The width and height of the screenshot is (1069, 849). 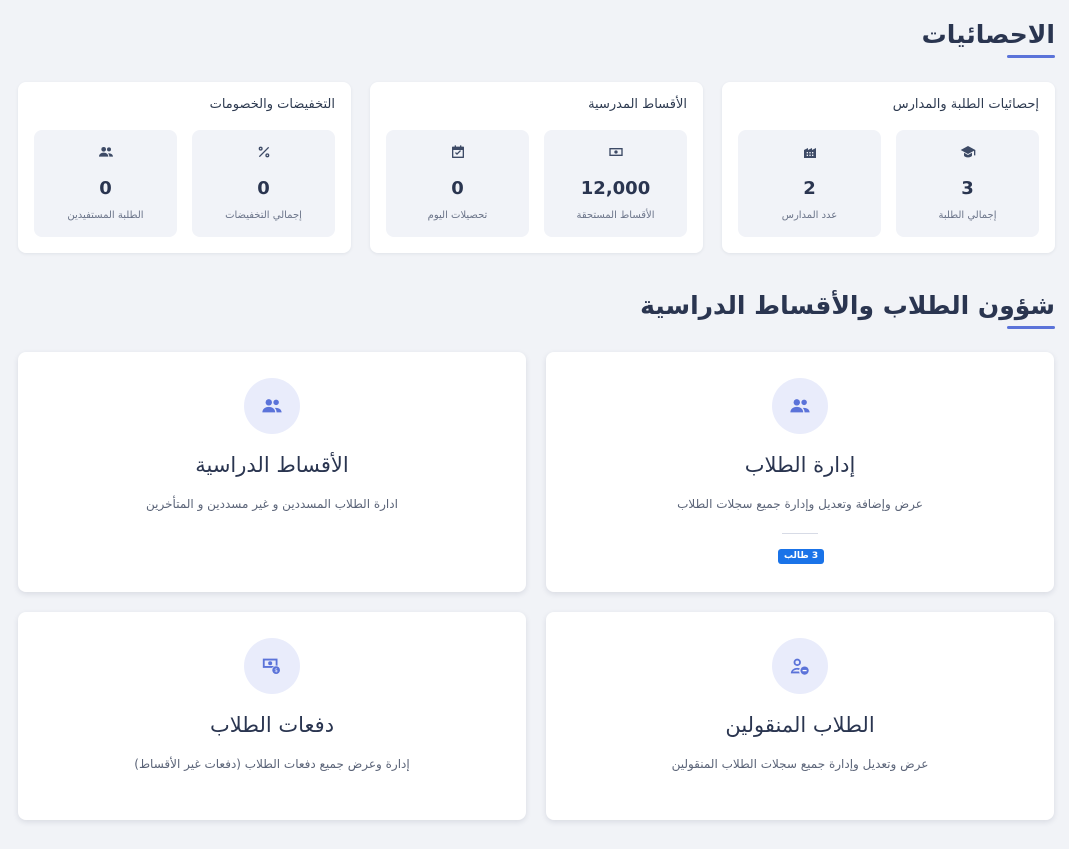 I want to click on user-minus-icon, so click(x=799, y=666).